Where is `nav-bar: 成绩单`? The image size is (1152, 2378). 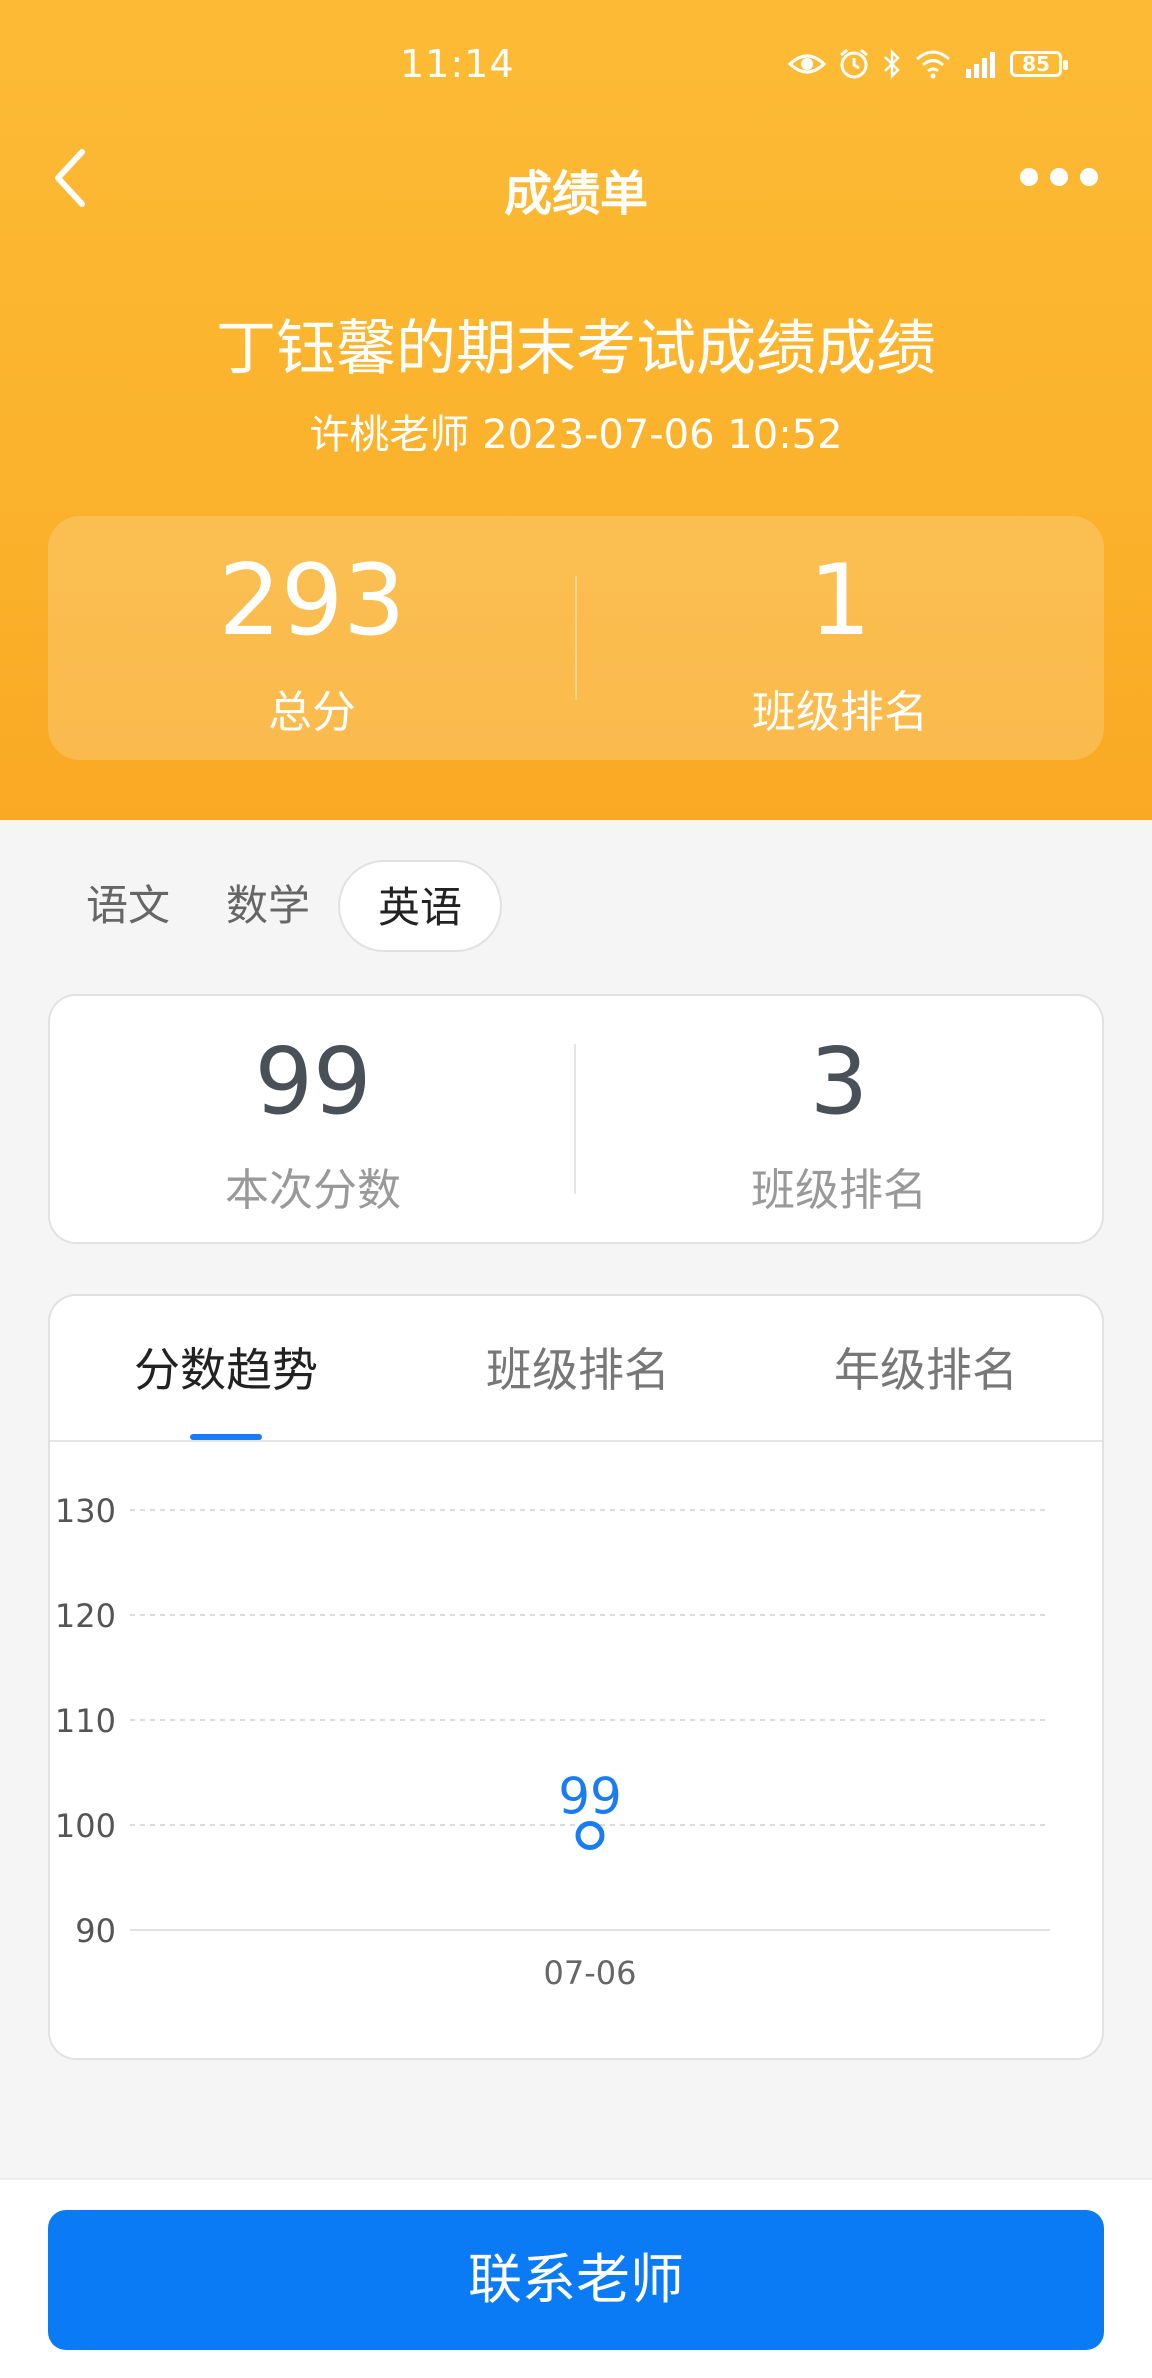 nav-bar: 成绩单 is located at coordinates (576, 185).